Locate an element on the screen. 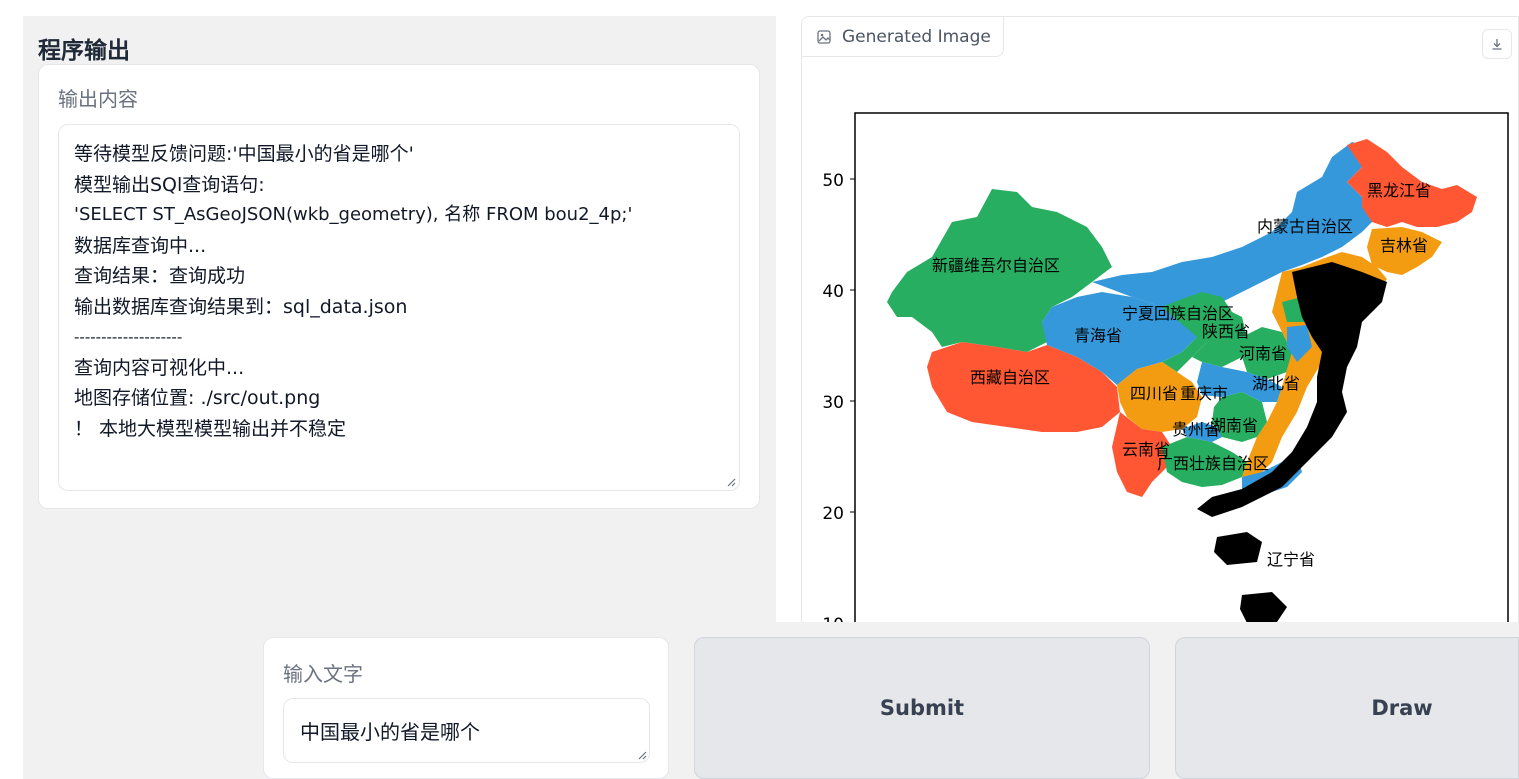  region-label: 西藏自治区 is located at coordinates (1010, 377).